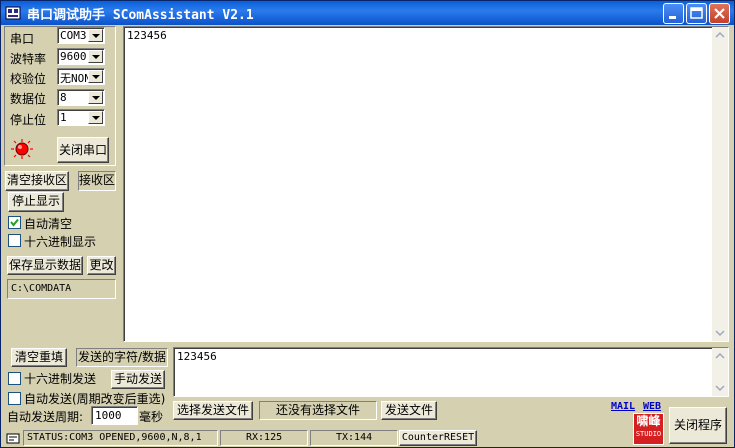 The image size is (735, 448). I want to click on send-data-label: 发送的字符/数据, so click(122, 357).